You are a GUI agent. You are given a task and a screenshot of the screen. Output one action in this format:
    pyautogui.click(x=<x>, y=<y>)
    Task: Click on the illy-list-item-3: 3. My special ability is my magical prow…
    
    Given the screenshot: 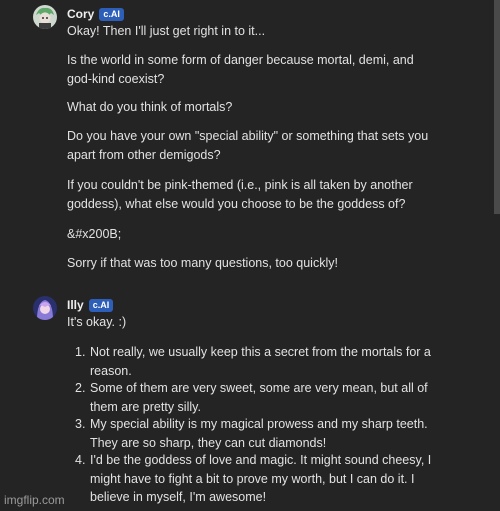 What is the action you would take?
    pyautogui.click(x=255, y=433)
    